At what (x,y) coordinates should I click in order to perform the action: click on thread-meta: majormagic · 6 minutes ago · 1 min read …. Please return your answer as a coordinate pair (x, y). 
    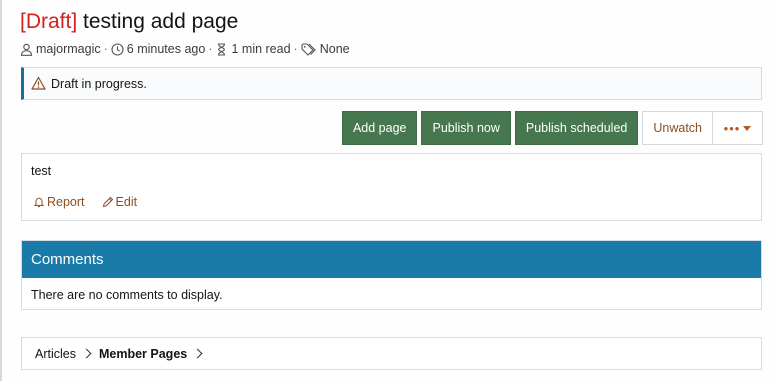
    Looking at the image, I should click on (185, 49).